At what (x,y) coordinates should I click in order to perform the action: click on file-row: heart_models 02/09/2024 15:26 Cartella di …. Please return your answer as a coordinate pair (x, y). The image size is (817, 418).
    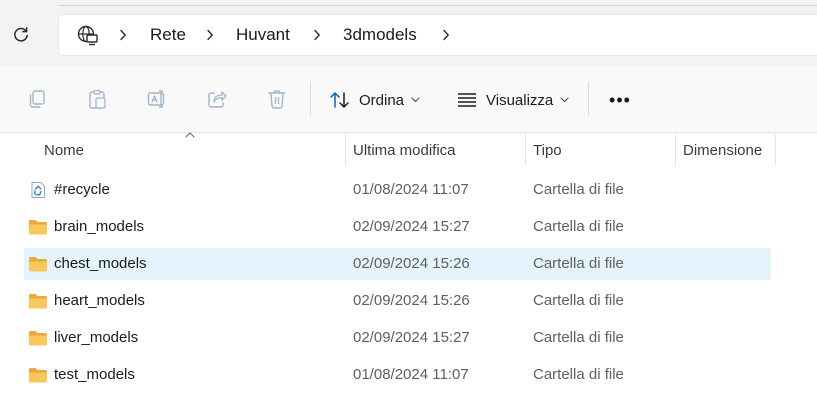
    Looking at the image, I should click on (397, 301).